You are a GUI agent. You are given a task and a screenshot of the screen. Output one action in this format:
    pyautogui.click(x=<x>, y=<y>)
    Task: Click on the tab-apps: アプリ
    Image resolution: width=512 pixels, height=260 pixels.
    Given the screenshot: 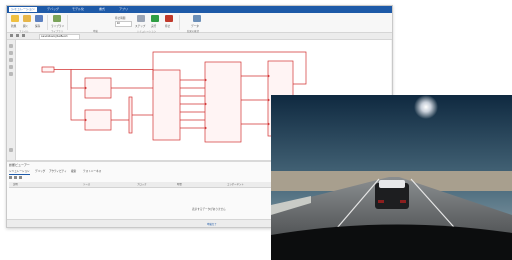 What is the action you would take?
    pyautogui.click(x=123, y=9)
    